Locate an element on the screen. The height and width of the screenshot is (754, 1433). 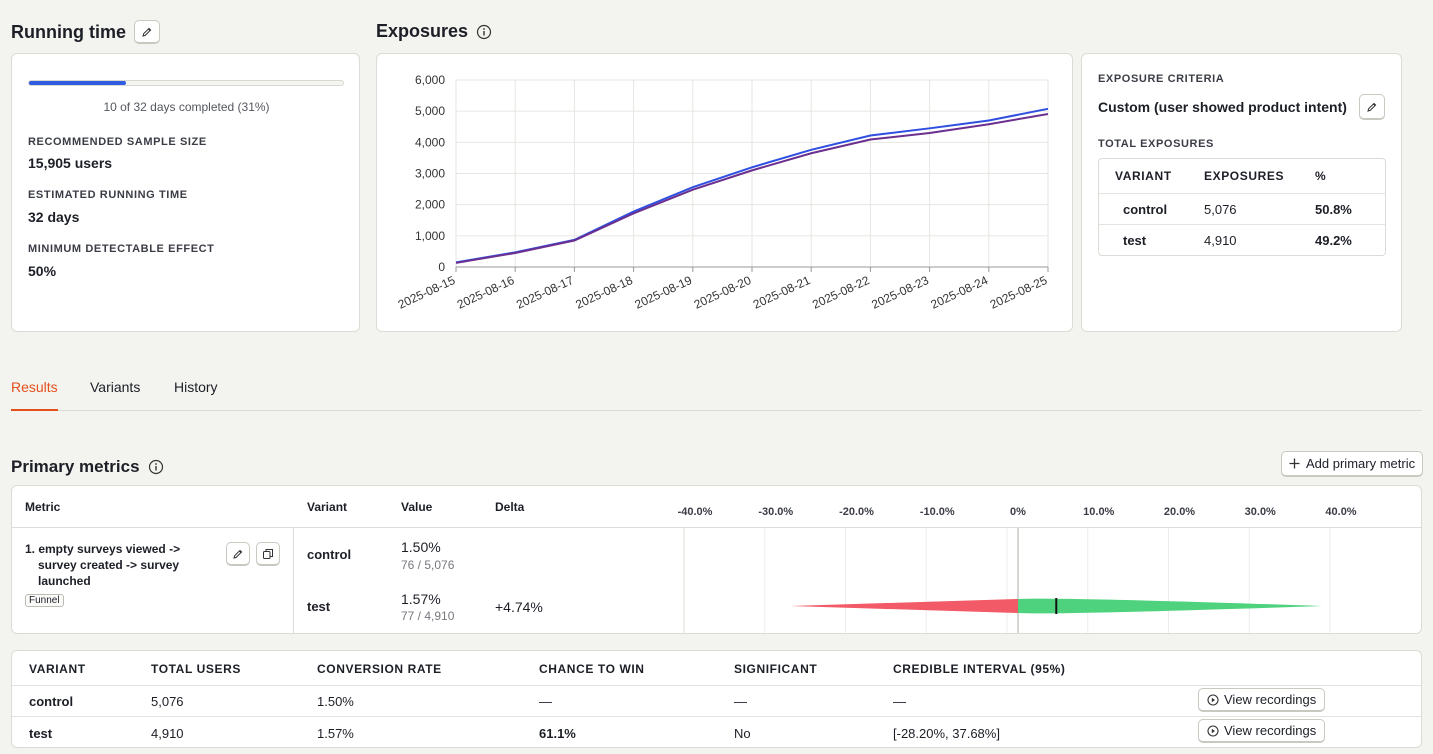
conversion-rate: 1.50% is located at coordinates (335, 701).